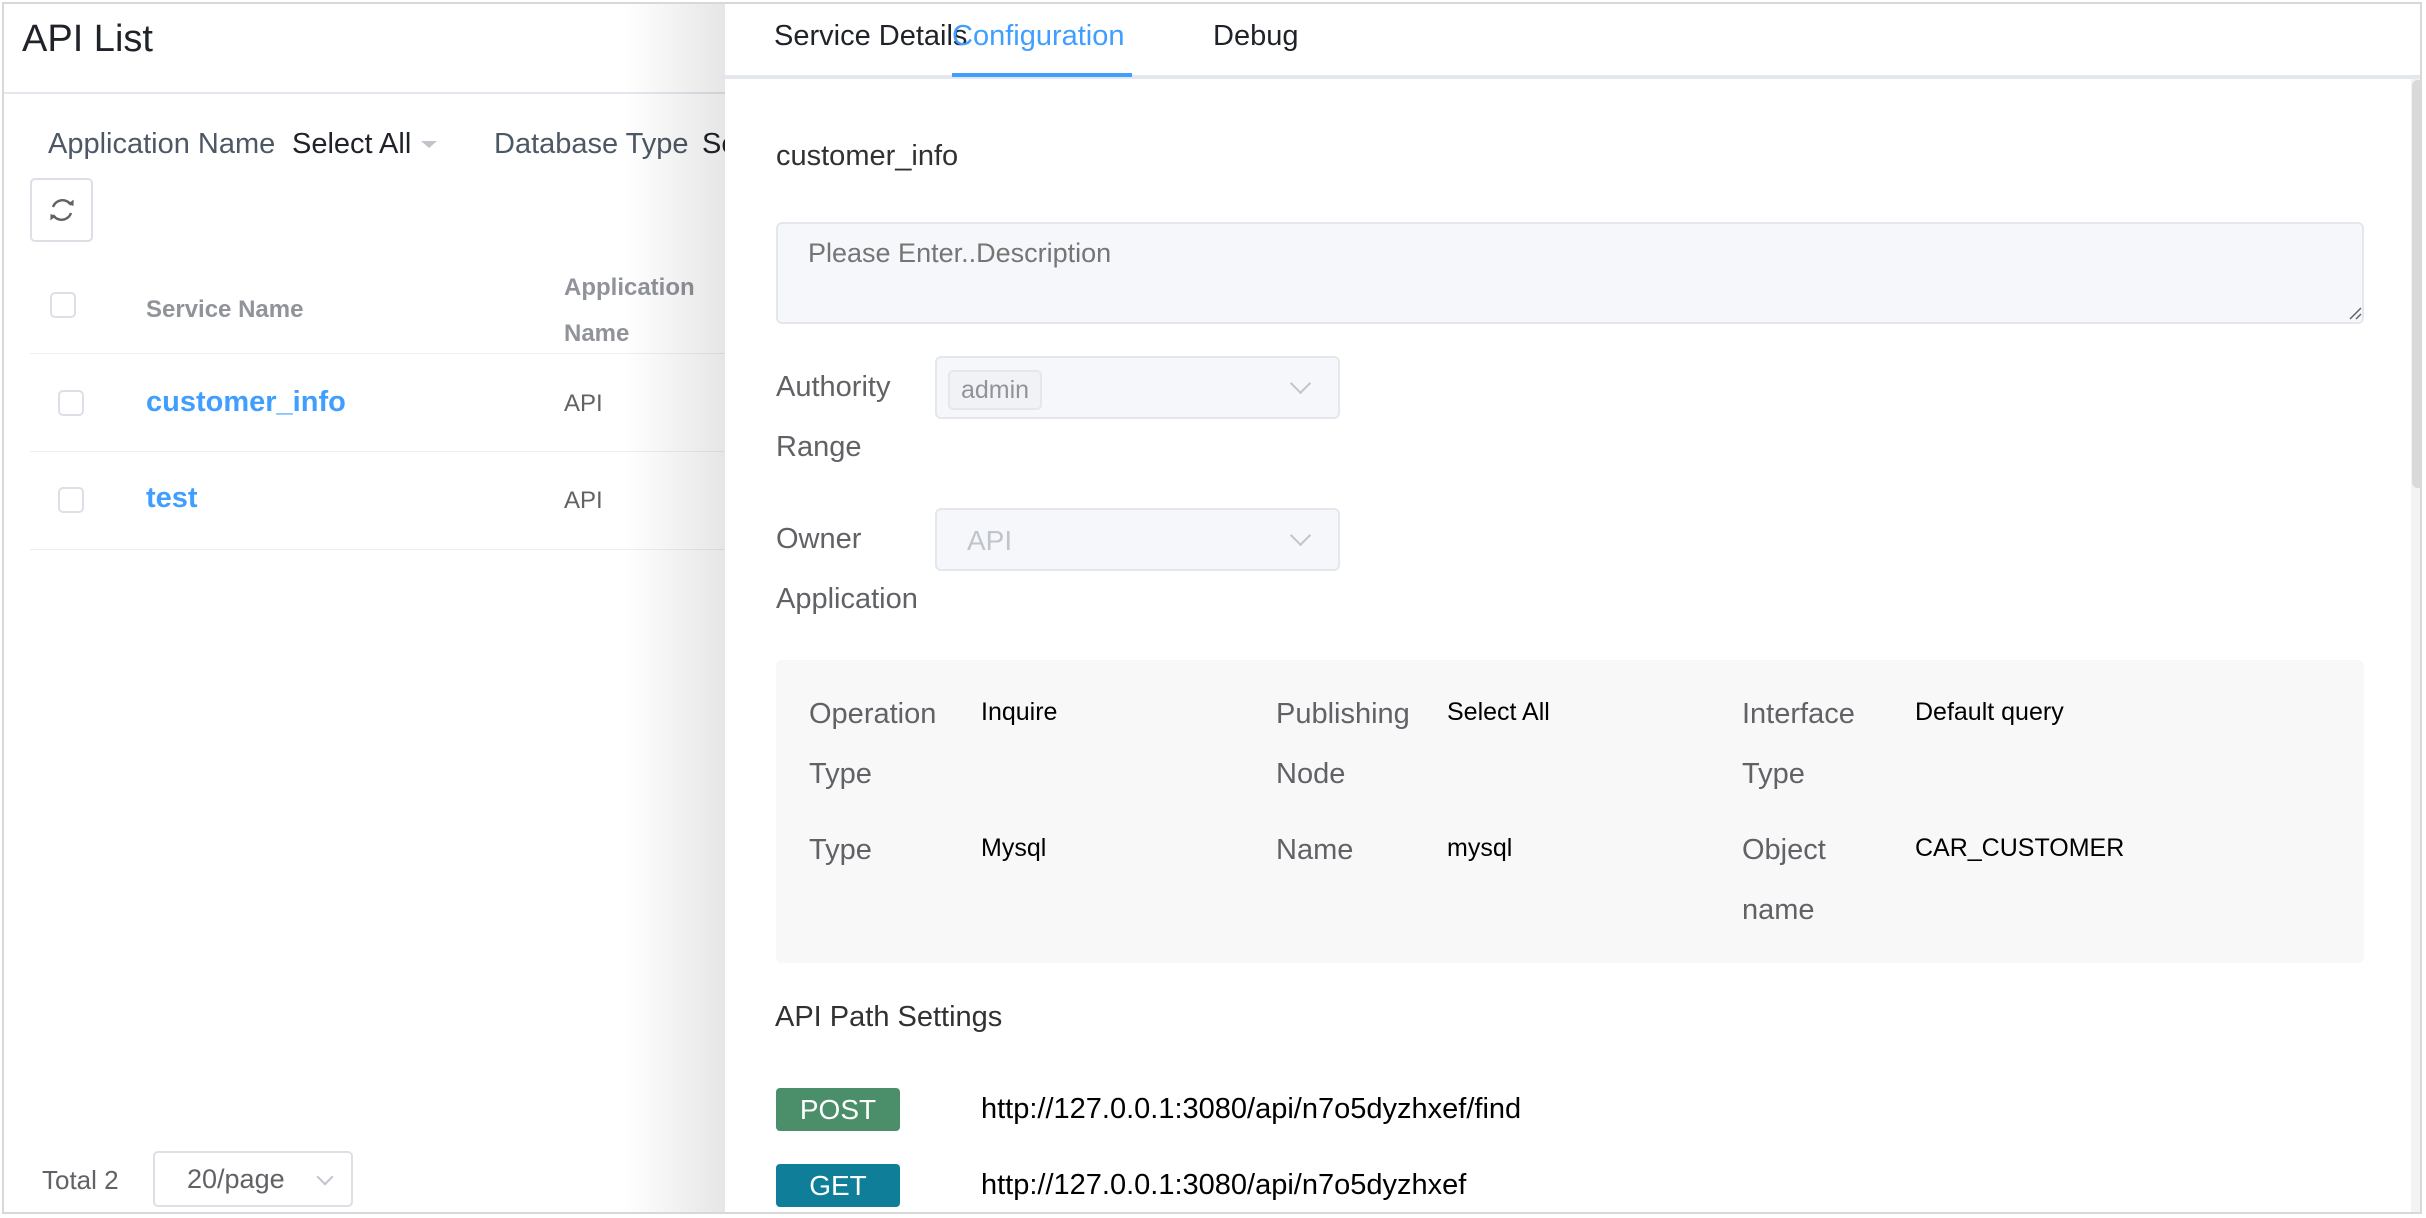  I want to click on publishing-node-label-line2: Node, so click(1311, 774).